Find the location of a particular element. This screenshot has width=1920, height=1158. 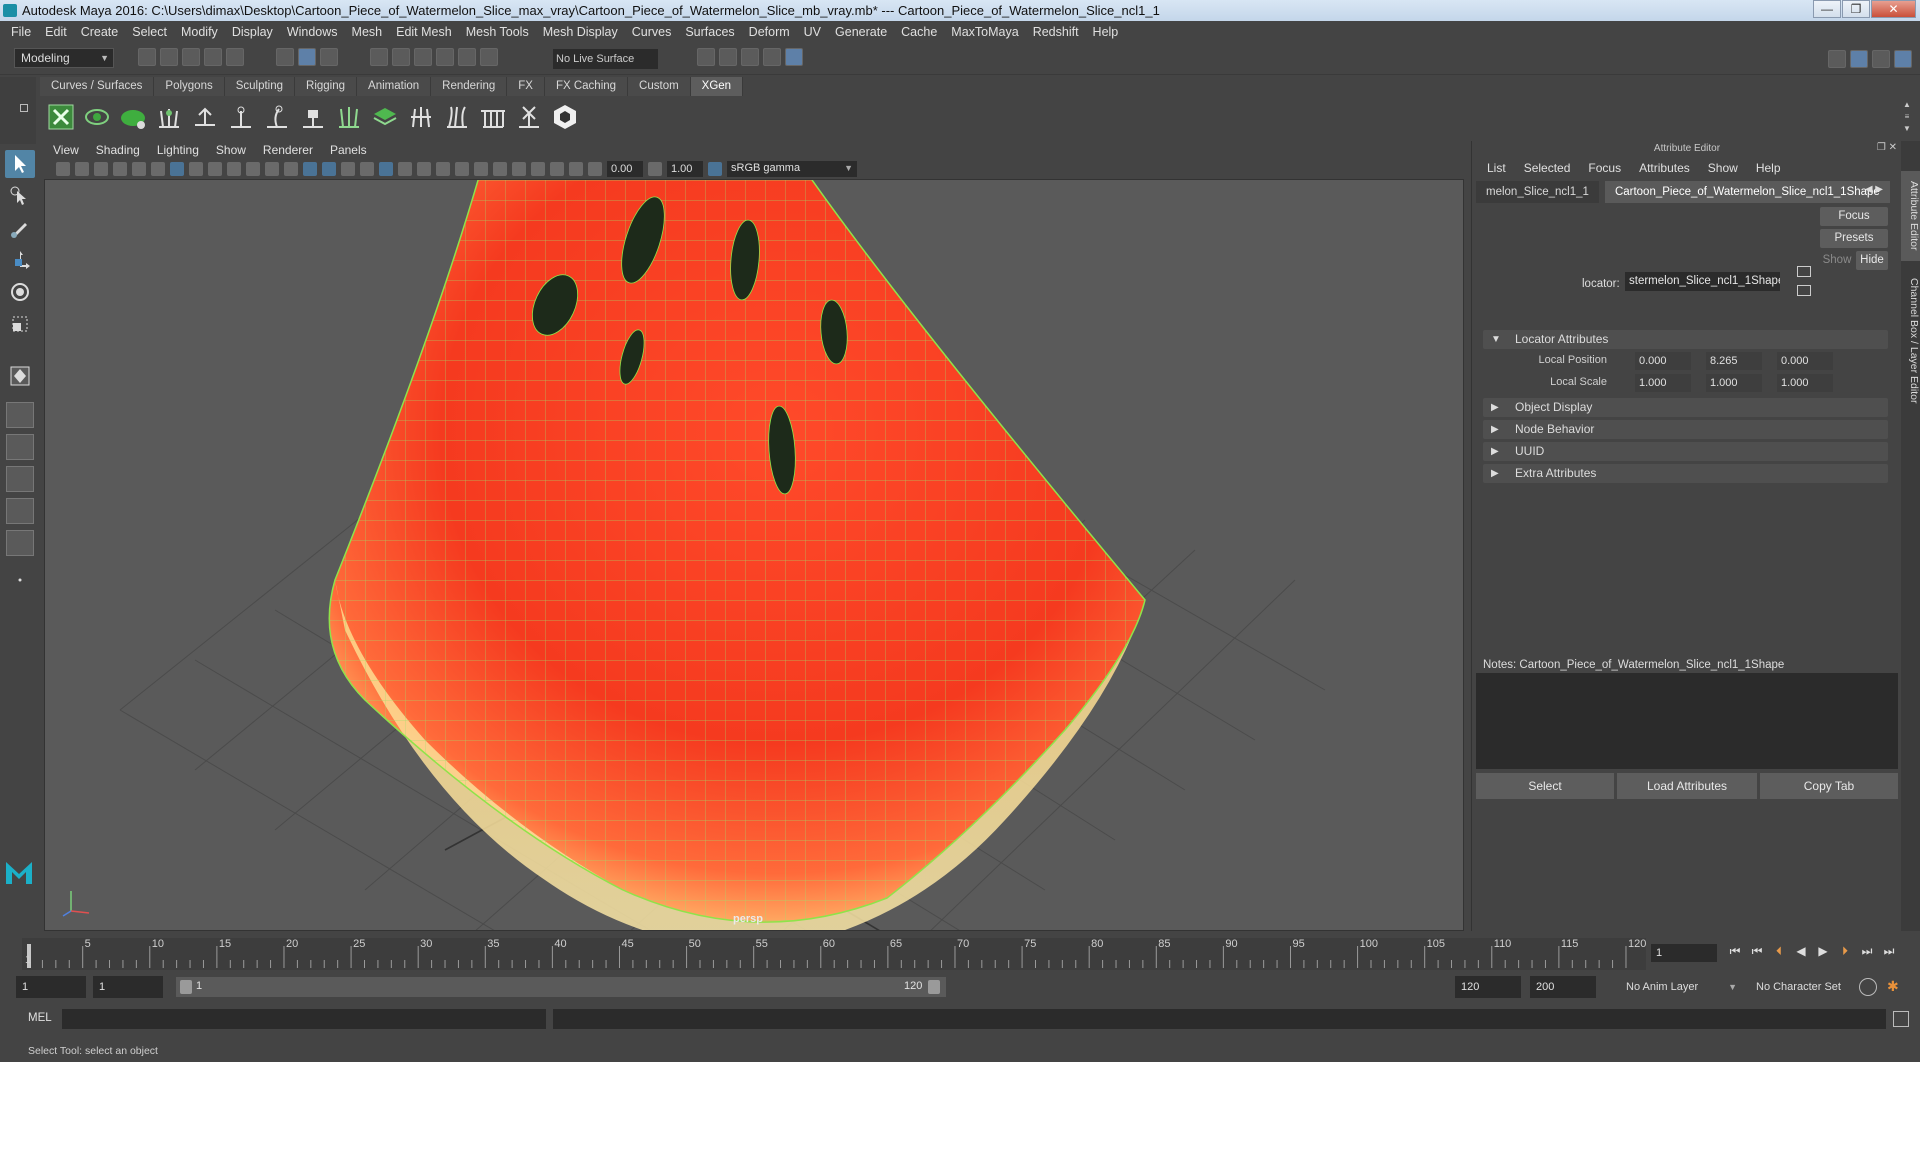

command-input is located at coordinates (304, 1019).